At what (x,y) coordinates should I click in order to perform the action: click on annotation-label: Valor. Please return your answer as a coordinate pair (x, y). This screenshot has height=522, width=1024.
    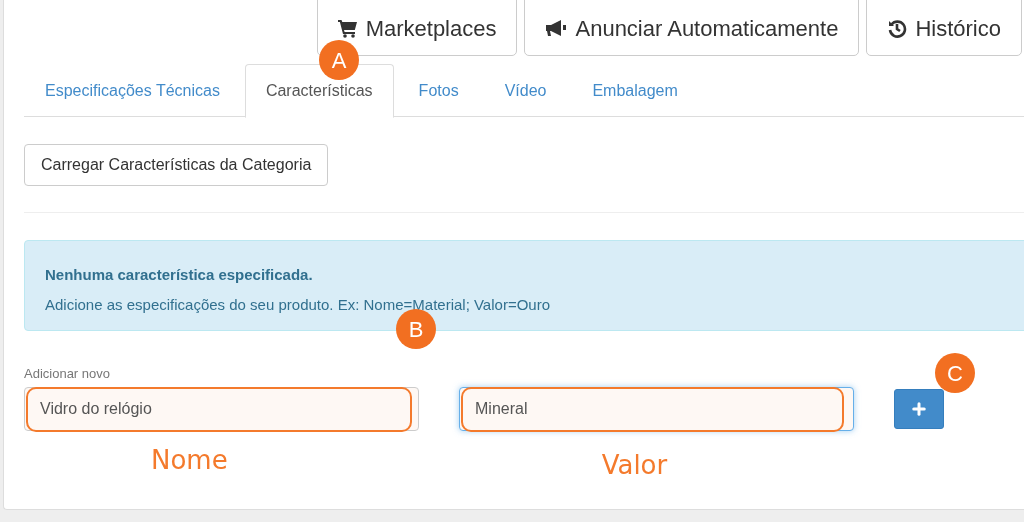
    Looking at the image, I should click on (634, 465).